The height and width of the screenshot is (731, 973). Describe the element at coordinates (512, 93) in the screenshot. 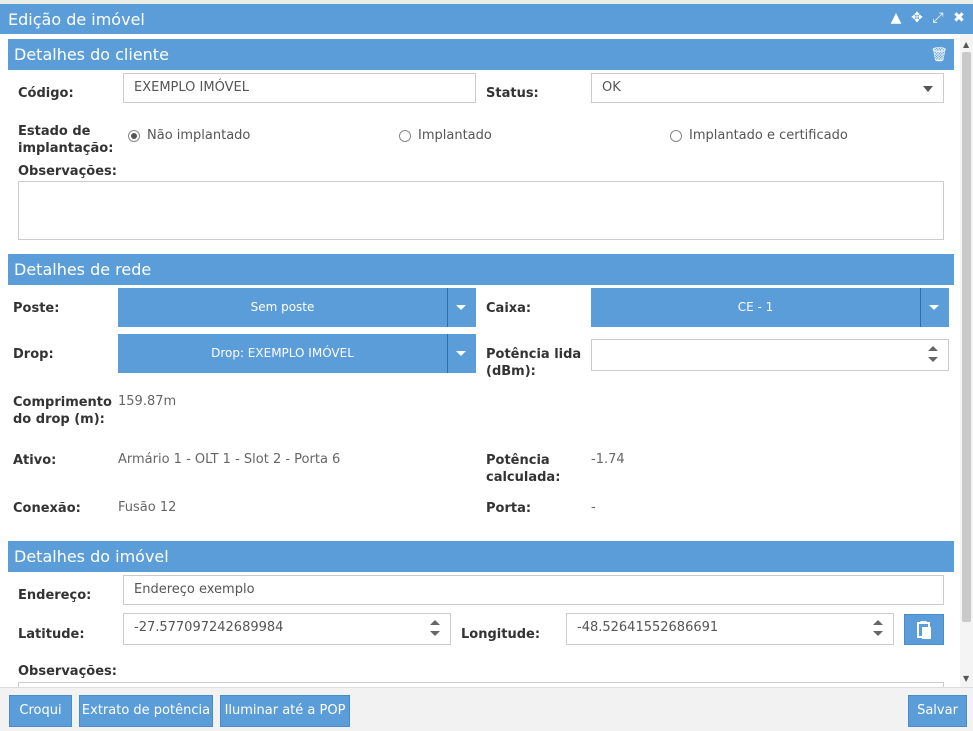

I see `status-label: Status:` at that location.